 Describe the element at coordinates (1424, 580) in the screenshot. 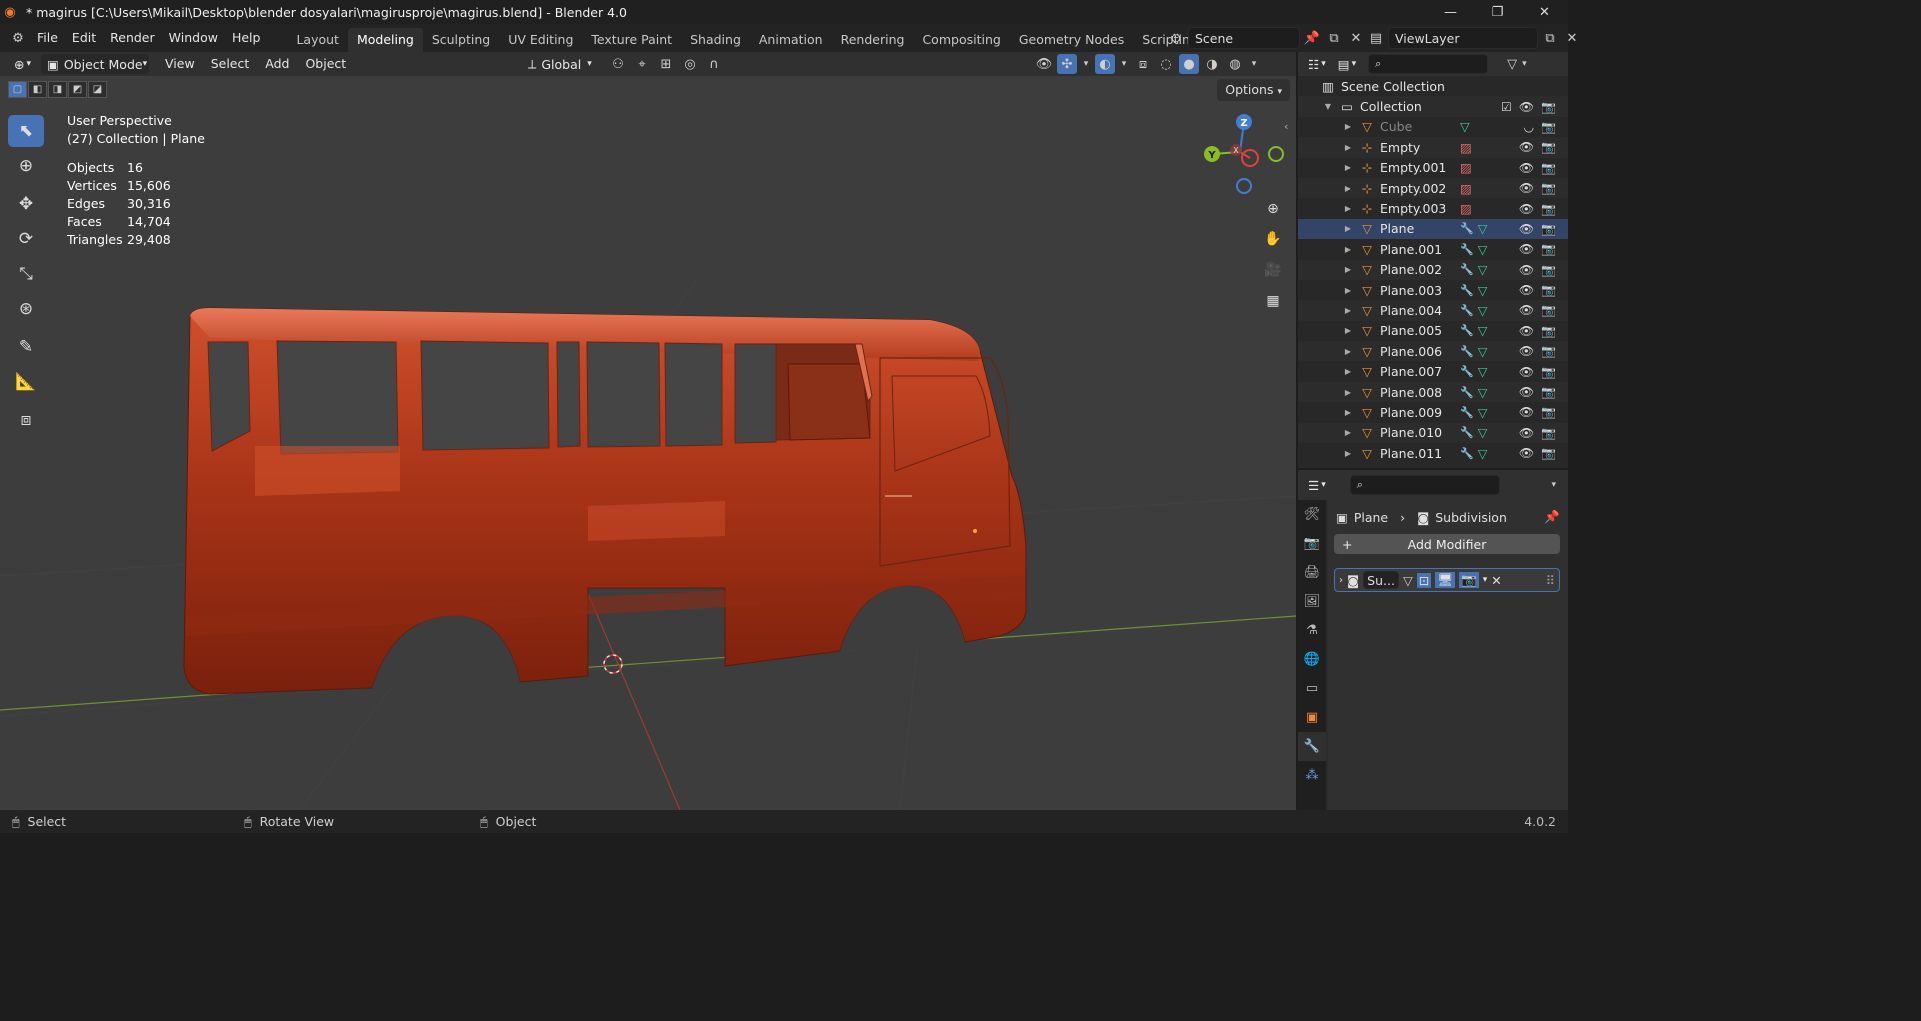

I see `on-cage-toggle-icon: ⊡` at that location.